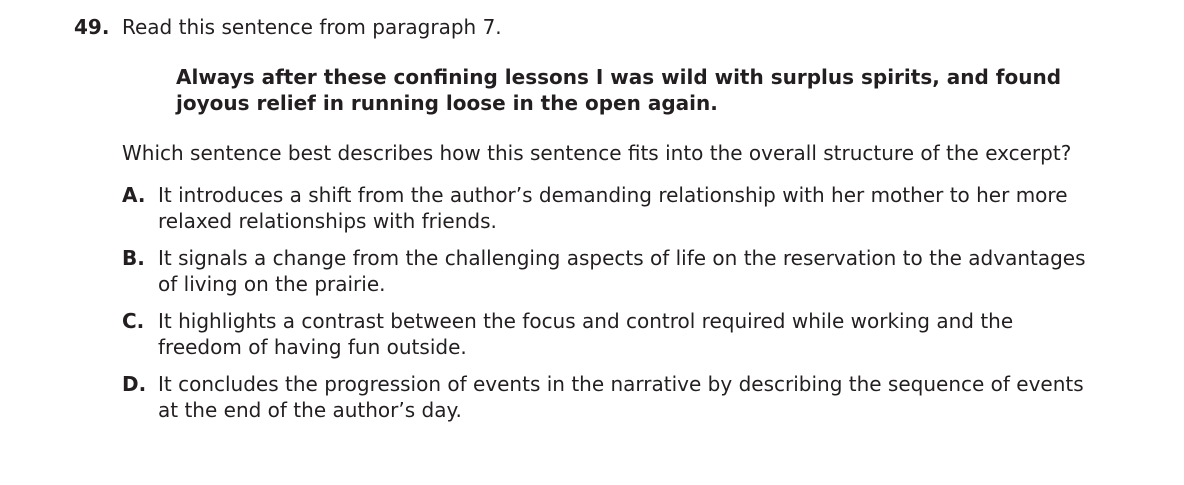  Describe the element at coordinates (92, 27) in the screenshot. I see `question-number: 49.` at that location.